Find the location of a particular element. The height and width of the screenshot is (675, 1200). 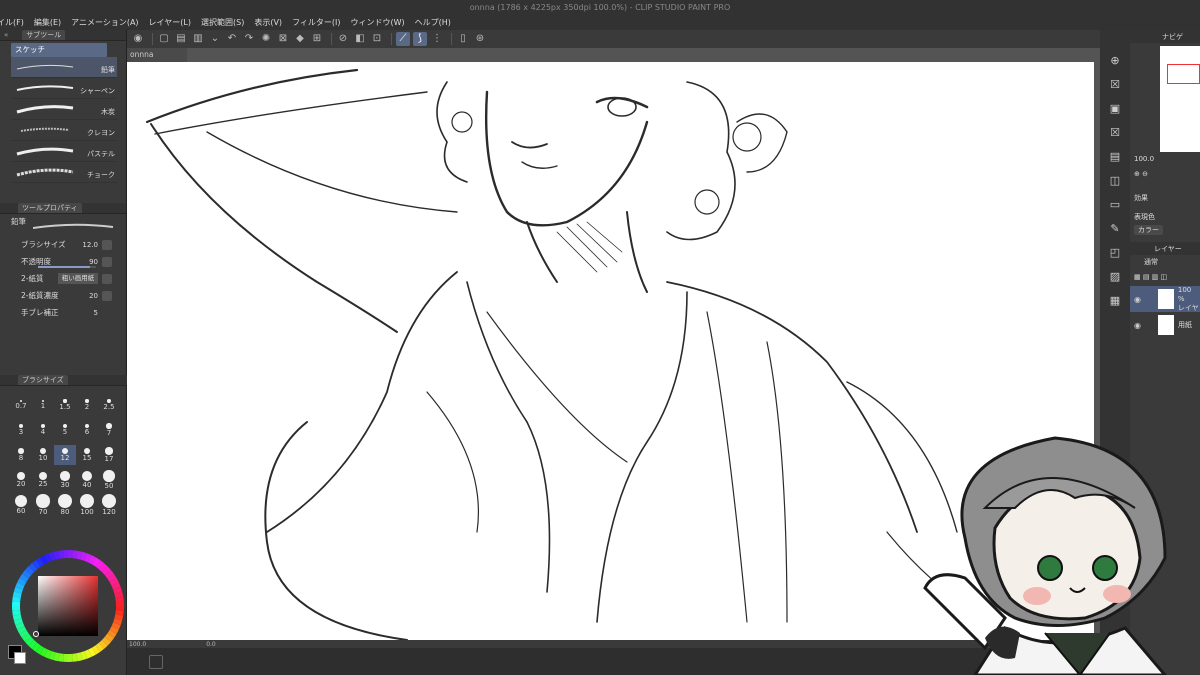

save-icon: ▥ is located at coordinates (198, 39).